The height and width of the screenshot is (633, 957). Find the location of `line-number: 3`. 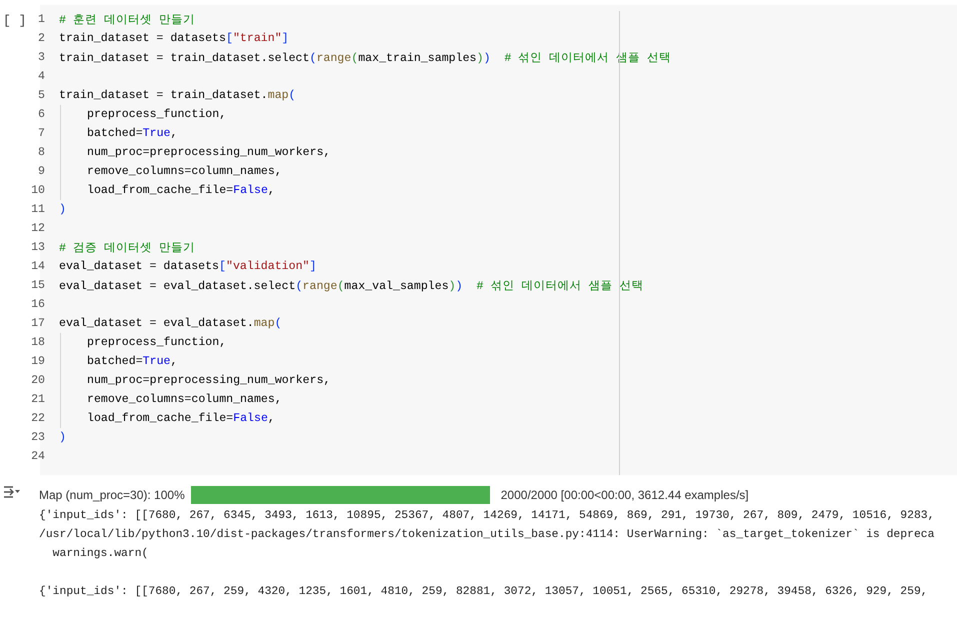

line-number: 3 is located at coordinates (41, 57).